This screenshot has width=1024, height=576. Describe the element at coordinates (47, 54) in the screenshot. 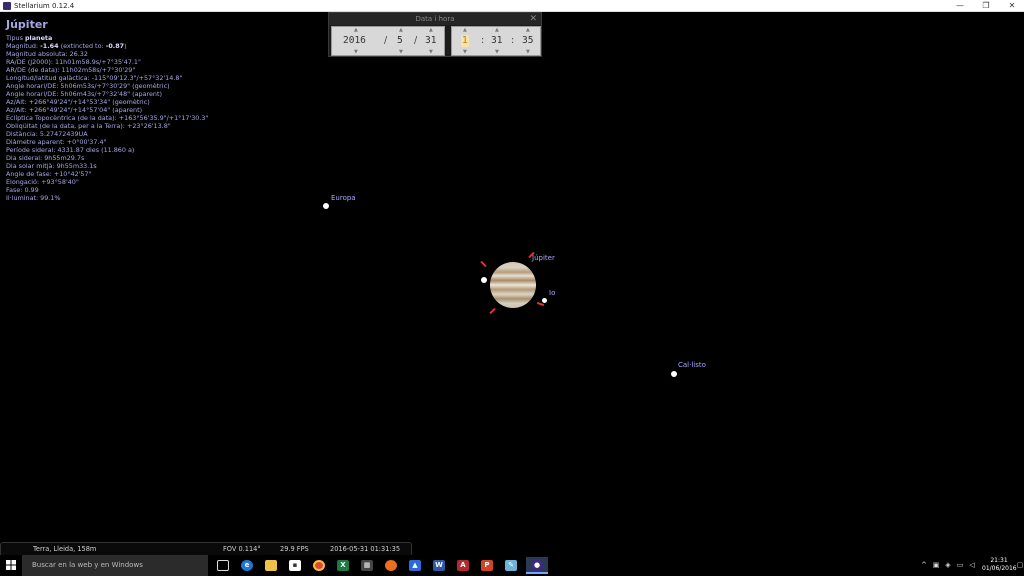

I see `object-abs-magnitude: Magnitud absoluta: 26.32` at that location.